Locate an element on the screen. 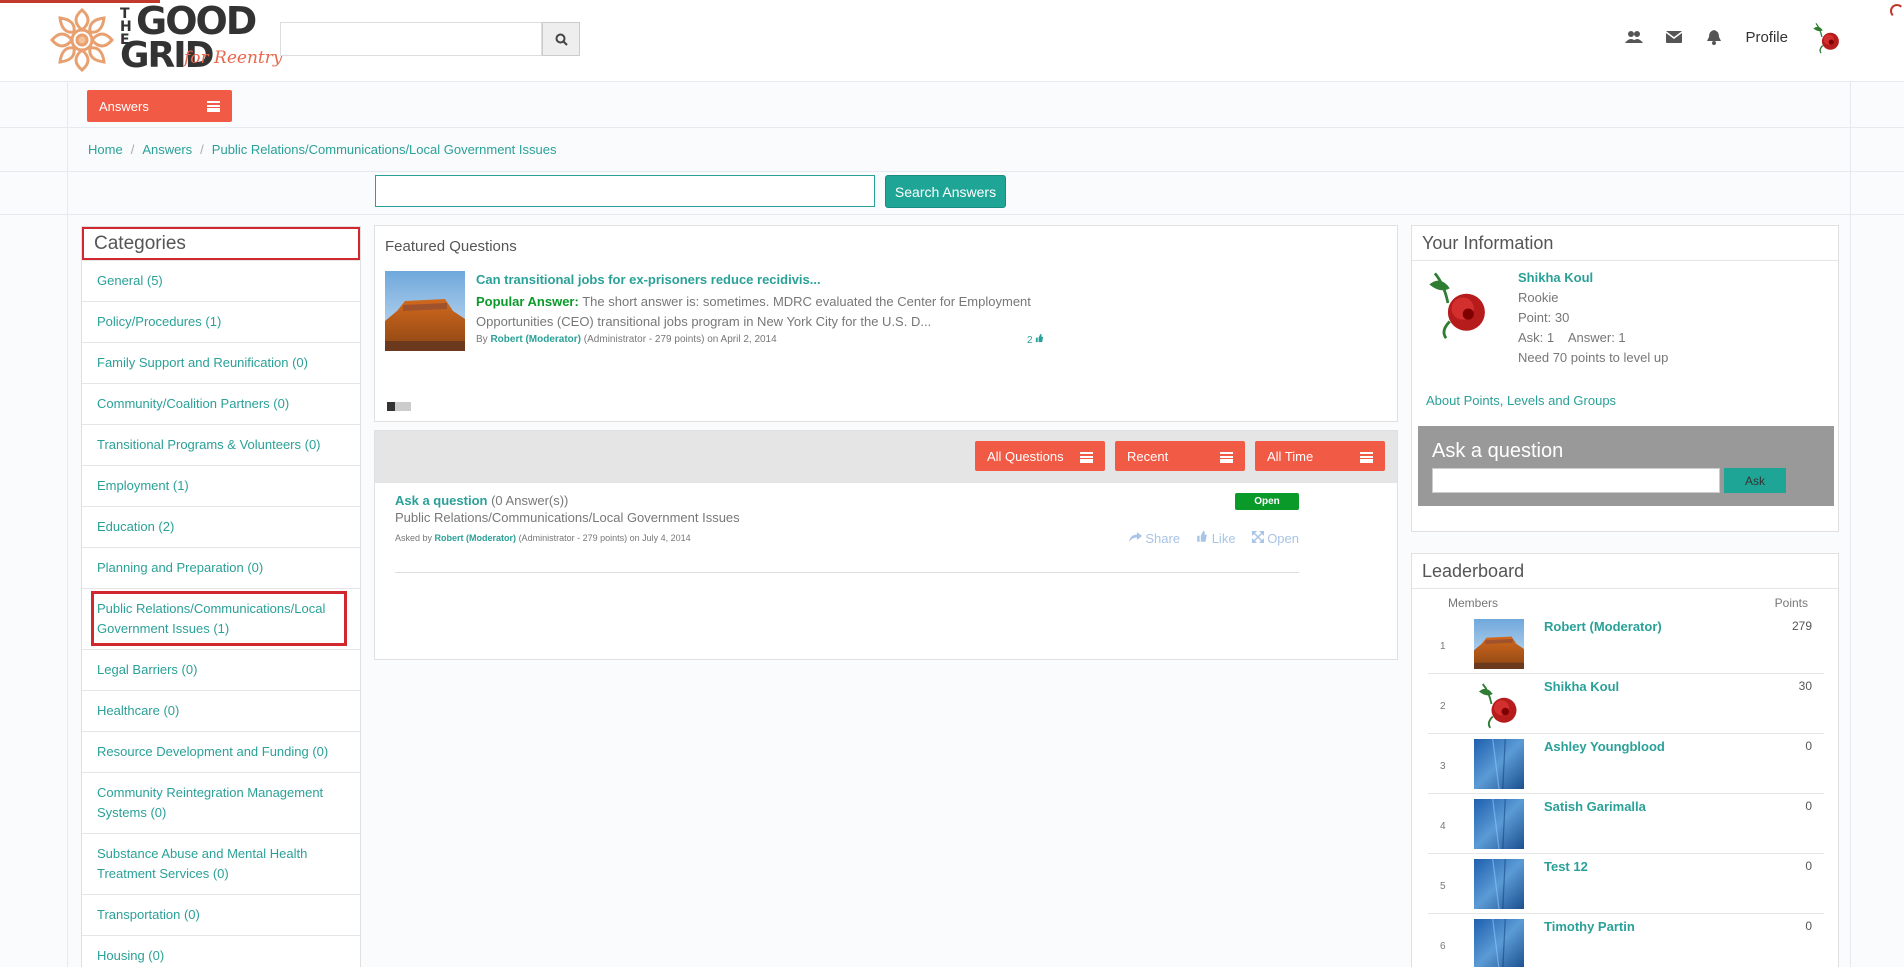  question-title-line: Ask a question (0 Answer(s)) is located at coordinates (847, 500).